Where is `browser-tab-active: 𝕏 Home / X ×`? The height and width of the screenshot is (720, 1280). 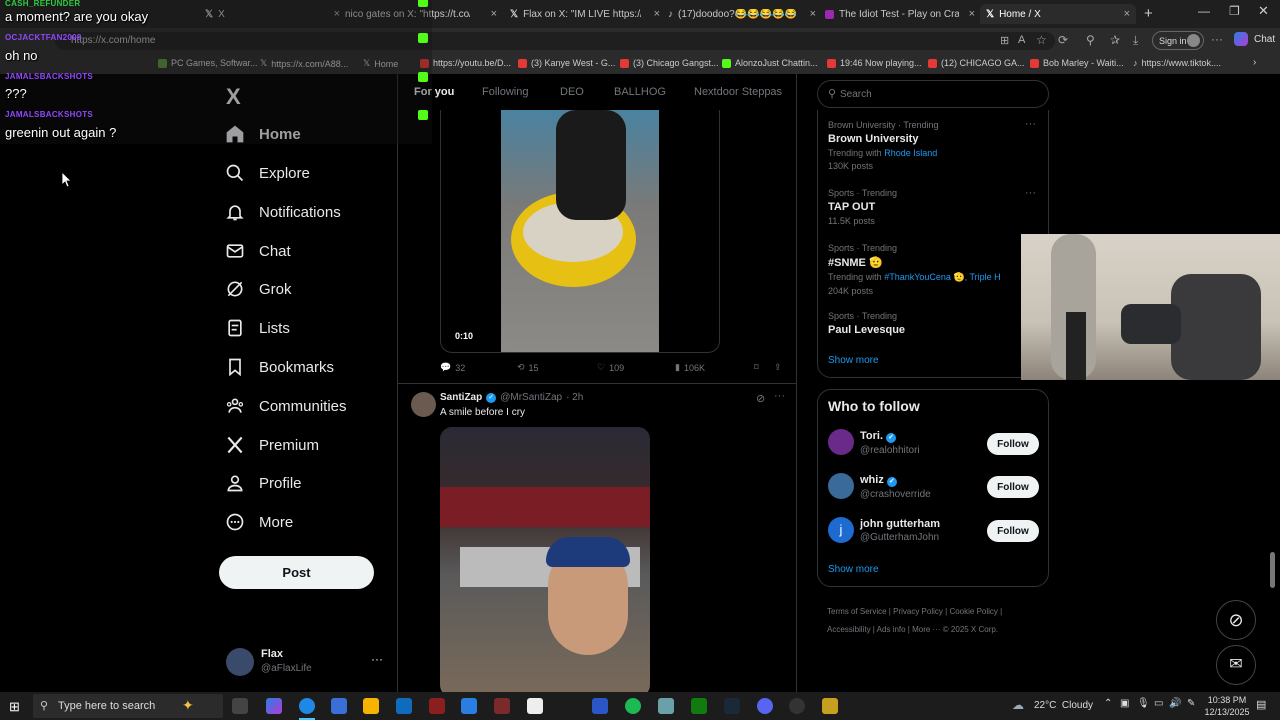
browser-tab-active: 𝕏 Home / X × is located at coordinates (1058, 14).